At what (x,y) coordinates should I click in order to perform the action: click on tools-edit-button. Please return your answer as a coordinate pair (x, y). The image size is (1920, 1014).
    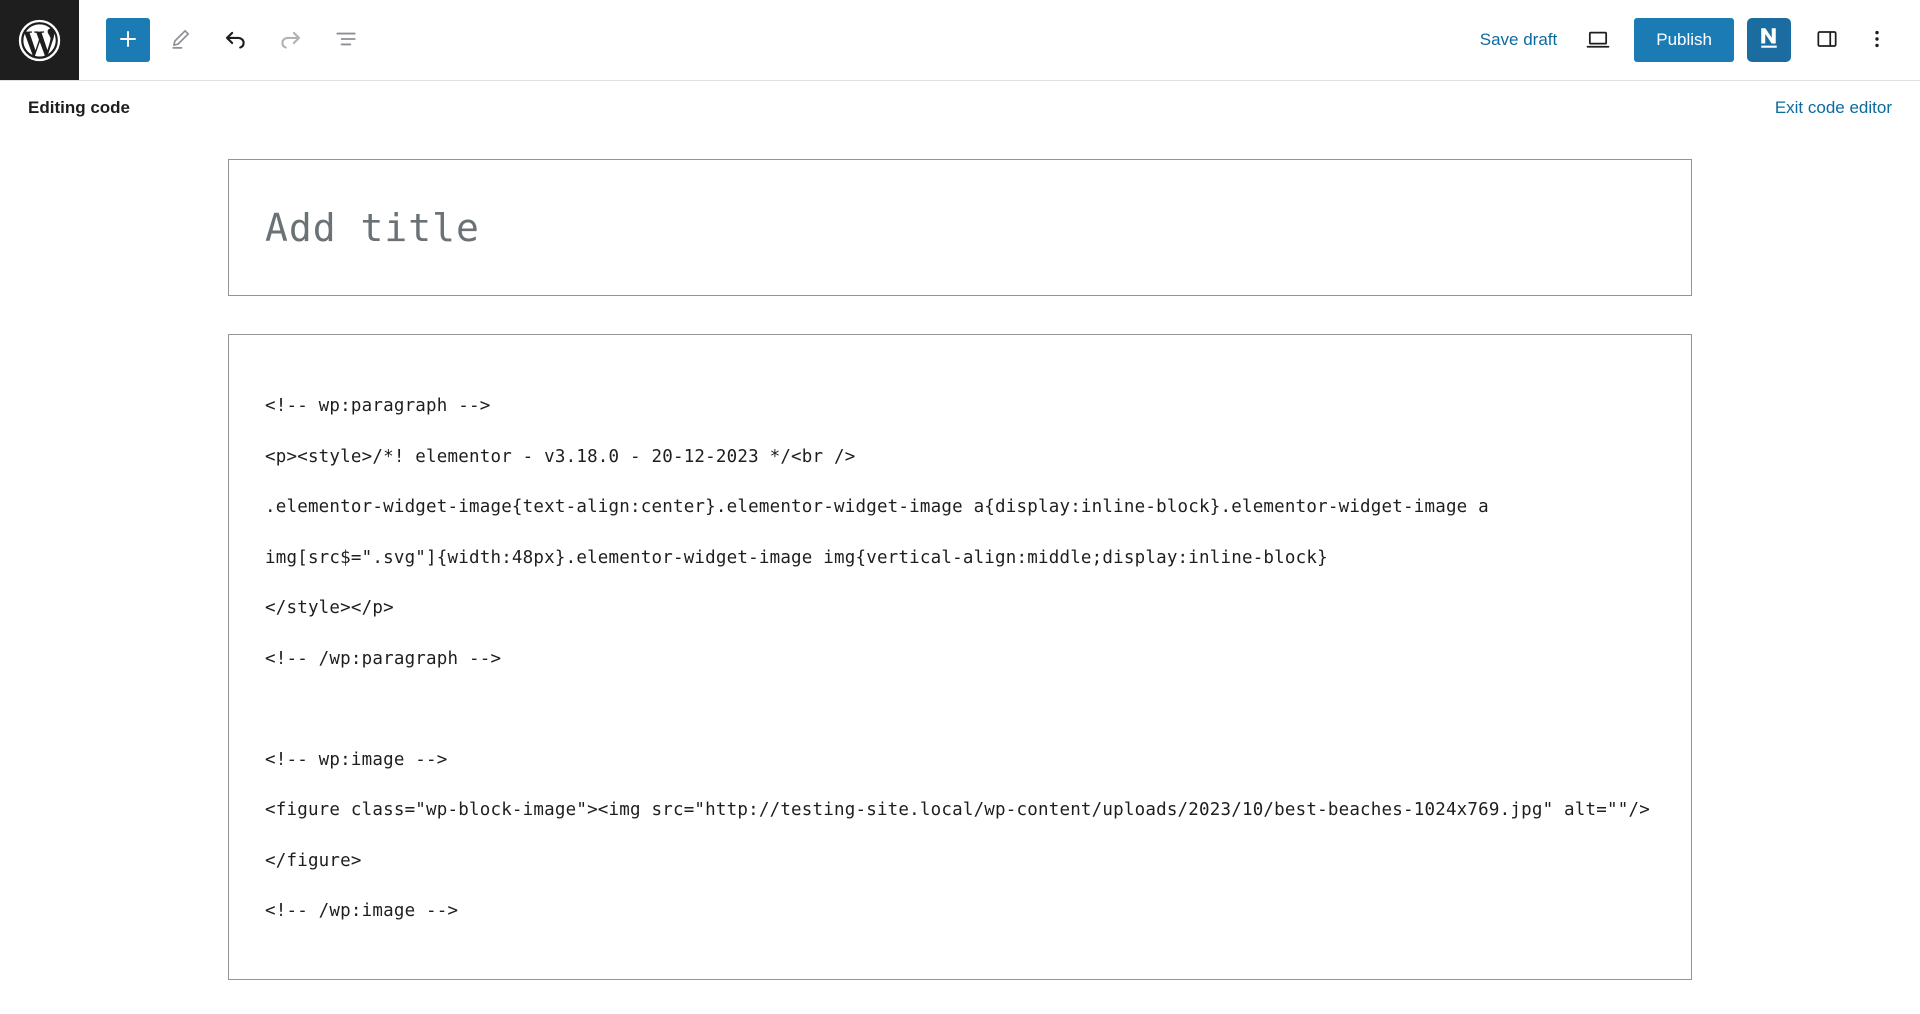
    Looking at the image, I should click on (180, 40).